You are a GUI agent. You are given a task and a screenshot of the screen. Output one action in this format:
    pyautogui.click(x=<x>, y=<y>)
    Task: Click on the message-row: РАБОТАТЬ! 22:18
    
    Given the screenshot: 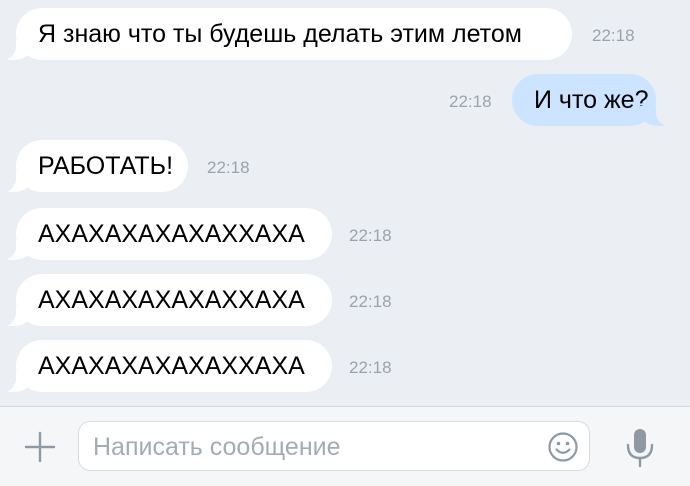 What is the action you would take?
    pyautogui.click(x=345, y=168)
    